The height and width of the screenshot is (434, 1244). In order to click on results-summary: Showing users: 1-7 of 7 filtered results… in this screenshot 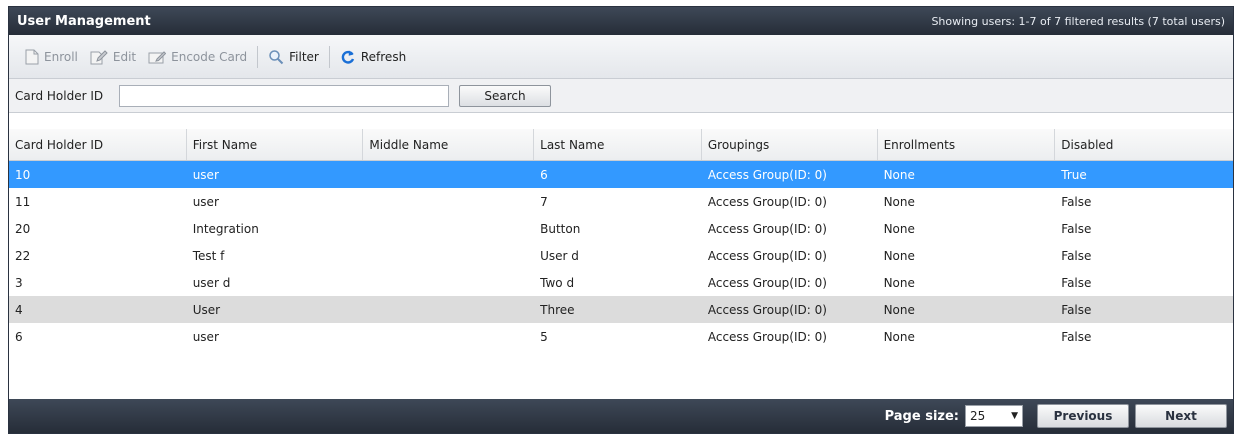, I will do `click(1078, 21)`.